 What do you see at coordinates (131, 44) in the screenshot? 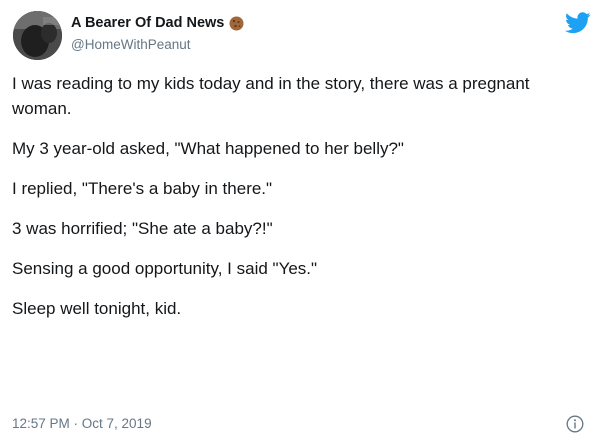
I see `author-handle: @HomeWithPeanut` at bounding box center [131, 44].